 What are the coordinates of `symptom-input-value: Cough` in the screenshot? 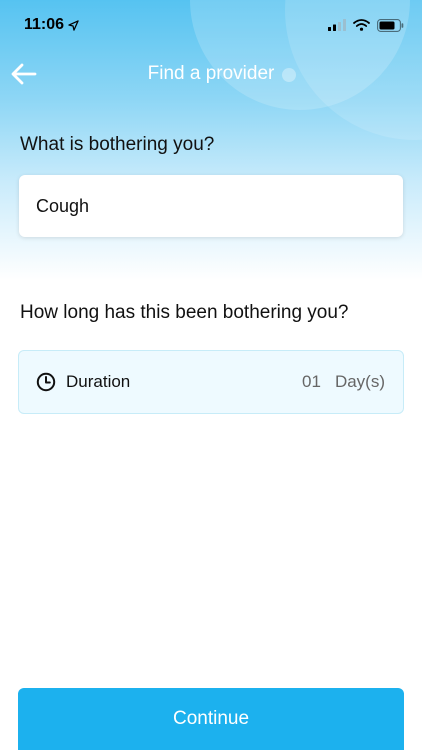 It's located at (63, 205).